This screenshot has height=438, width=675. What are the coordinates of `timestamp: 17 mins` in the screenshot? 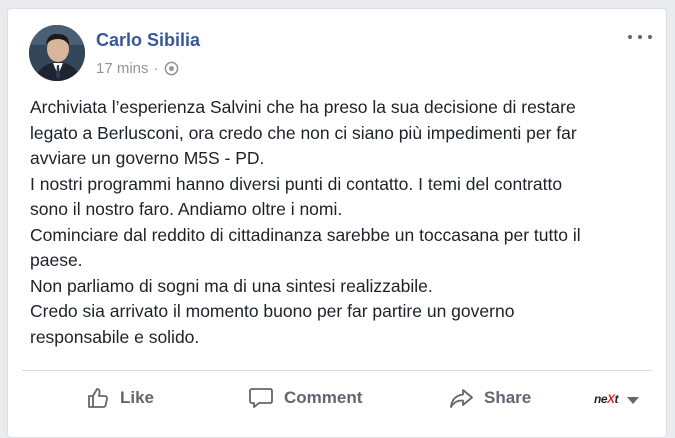 It's located at (122, 68).